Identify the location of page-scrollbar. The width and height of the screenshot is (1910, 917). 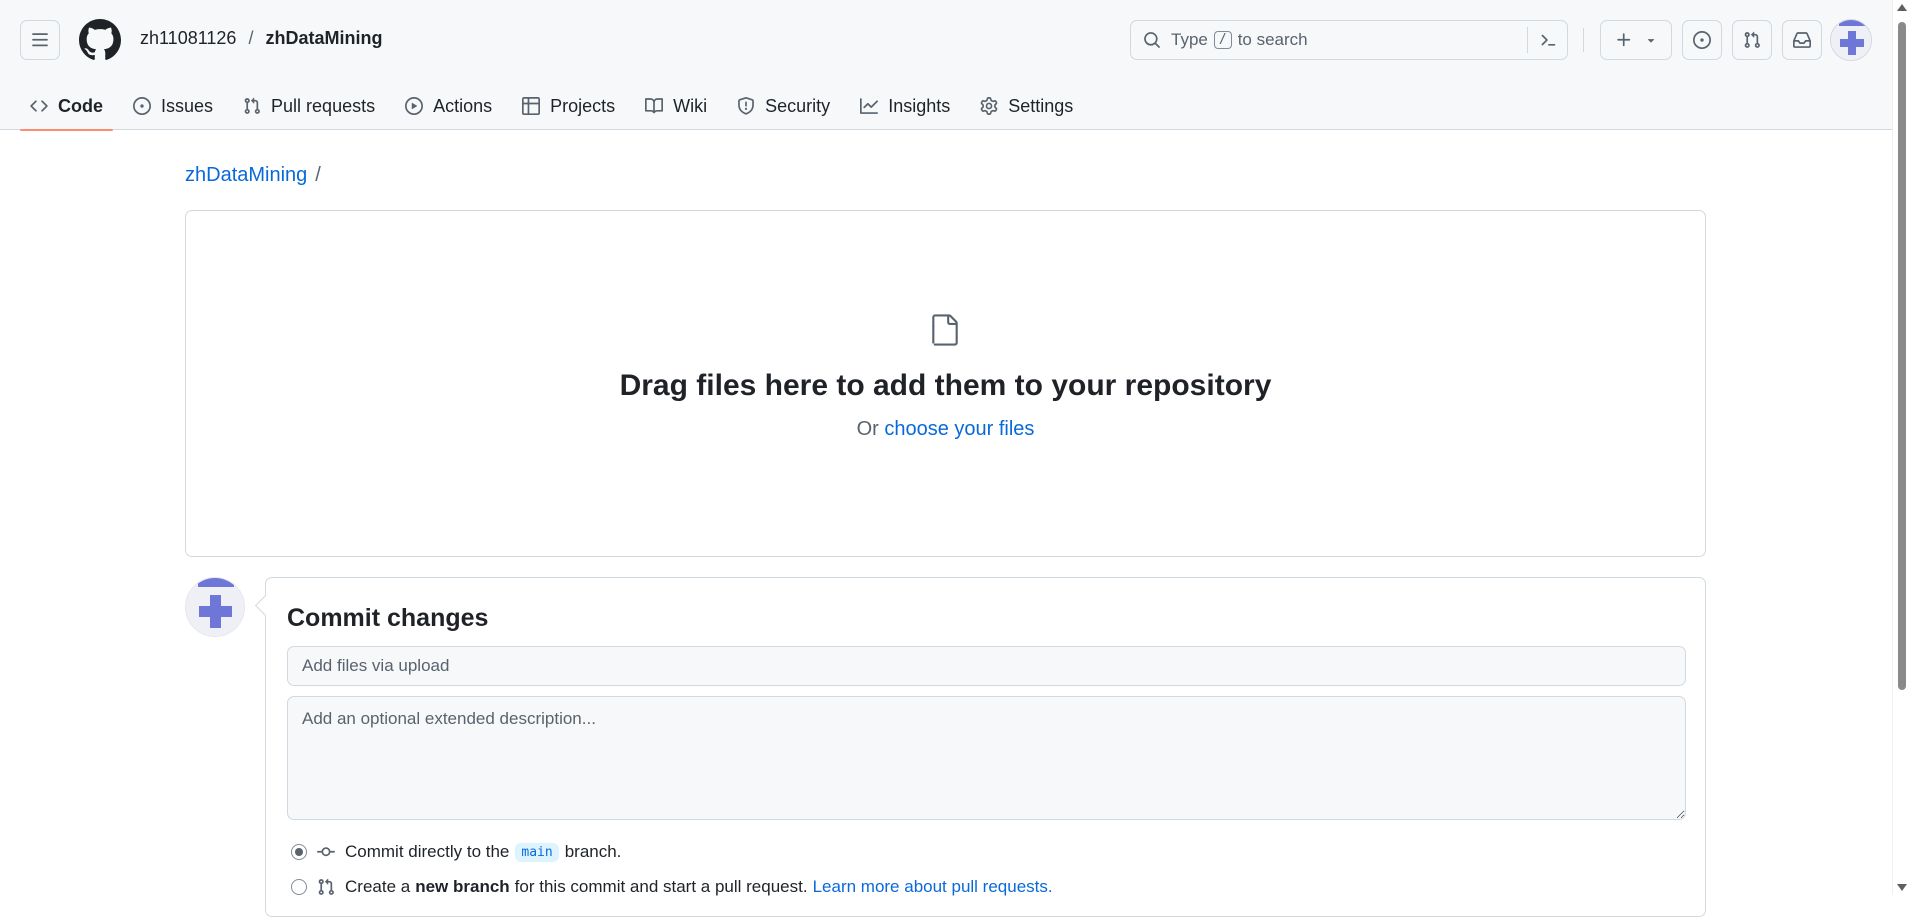
(1901, 447).